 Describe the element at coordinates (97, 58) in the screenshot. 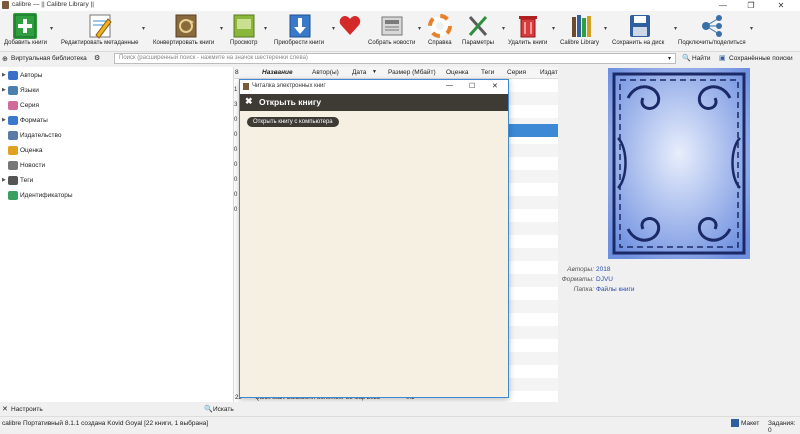

I see `gear-icon: ⚙` at that location.